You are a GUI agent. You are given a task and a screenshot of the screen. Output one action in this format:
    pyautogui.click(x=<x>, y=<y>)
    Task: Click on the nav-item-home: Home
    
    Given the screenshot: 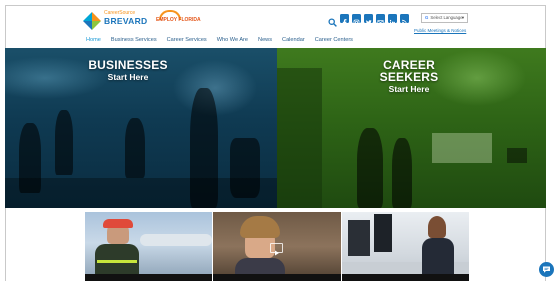 What is the action you would take?
    pyautogui.click(x=93, y=40)
    